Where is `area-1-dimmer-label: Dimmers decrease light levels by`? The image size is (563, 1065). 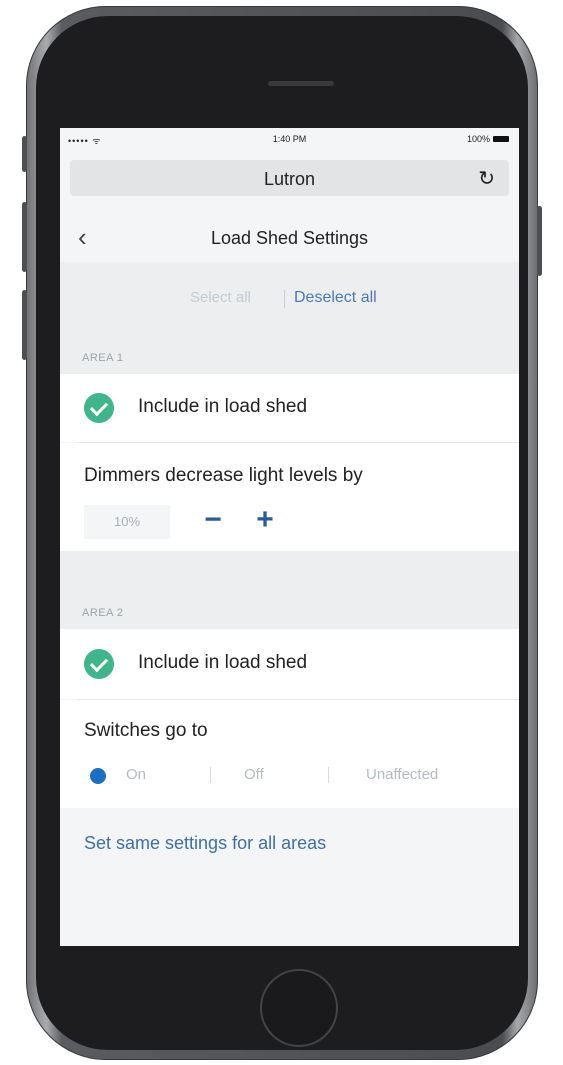 area-1-dimmer-label: Dimmers decrease light levels by is located at coordinates (223, 475).